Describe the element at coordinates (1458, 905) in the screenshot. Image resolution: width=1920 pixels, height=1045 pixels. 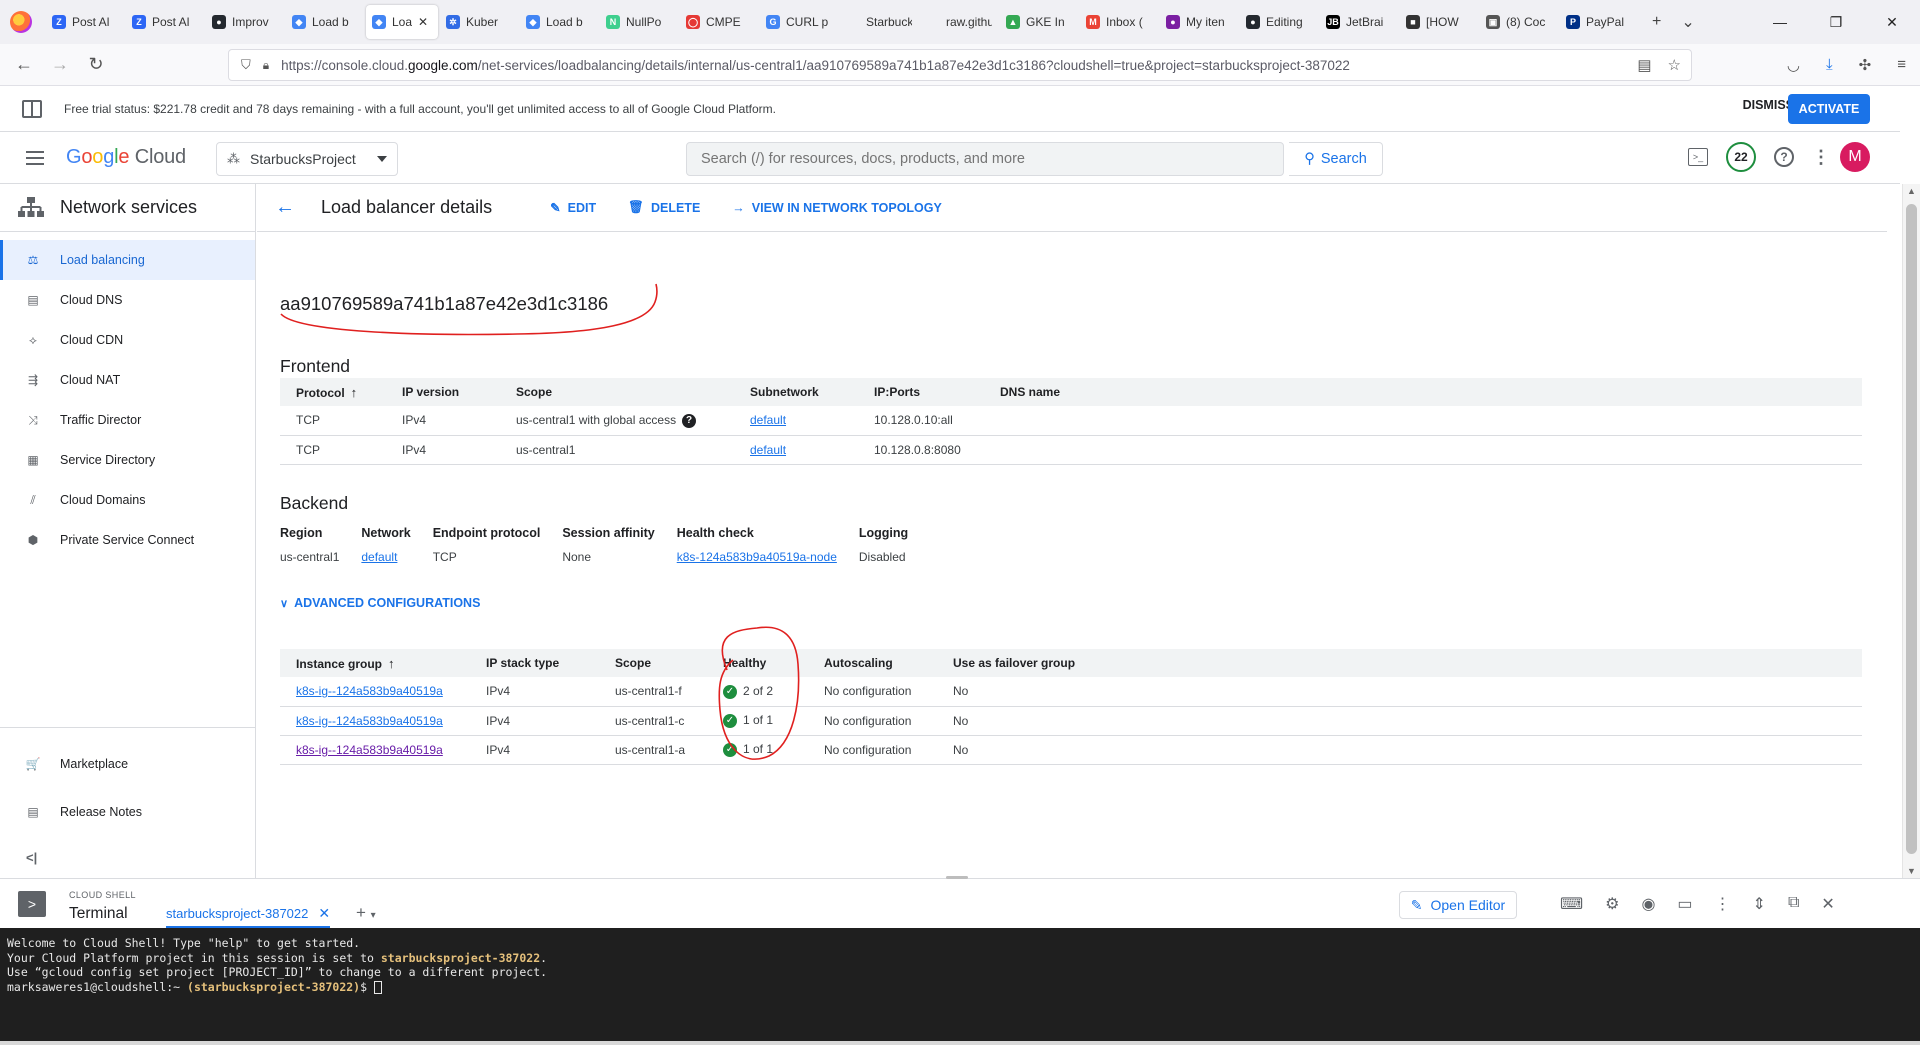
I see `open-editor-button: ✎ Open Editor` at that location.